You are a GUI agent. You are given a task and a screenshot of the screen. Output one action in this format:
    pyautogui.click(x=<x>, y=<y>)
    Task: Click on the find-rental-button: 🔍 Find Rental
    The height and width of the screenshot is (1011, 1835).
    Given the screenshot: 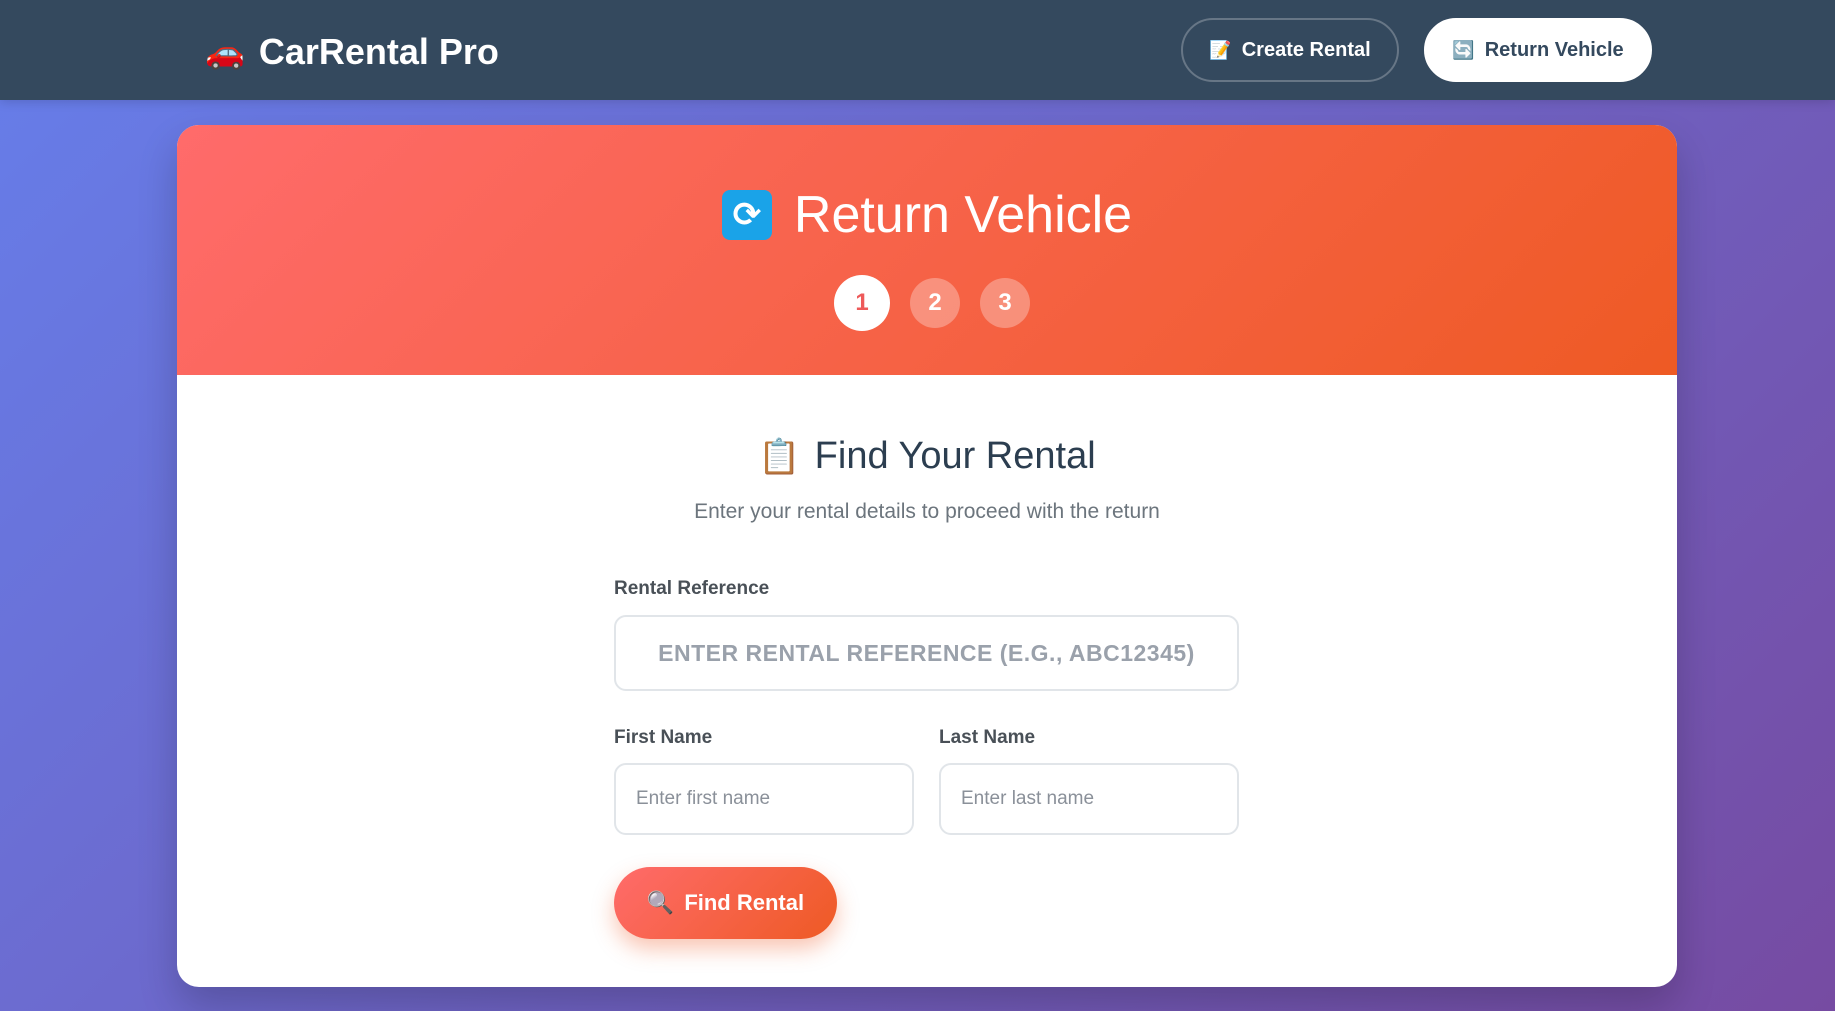 What is the action you would take?
    pyautogui.click(x=725, y=903)
    